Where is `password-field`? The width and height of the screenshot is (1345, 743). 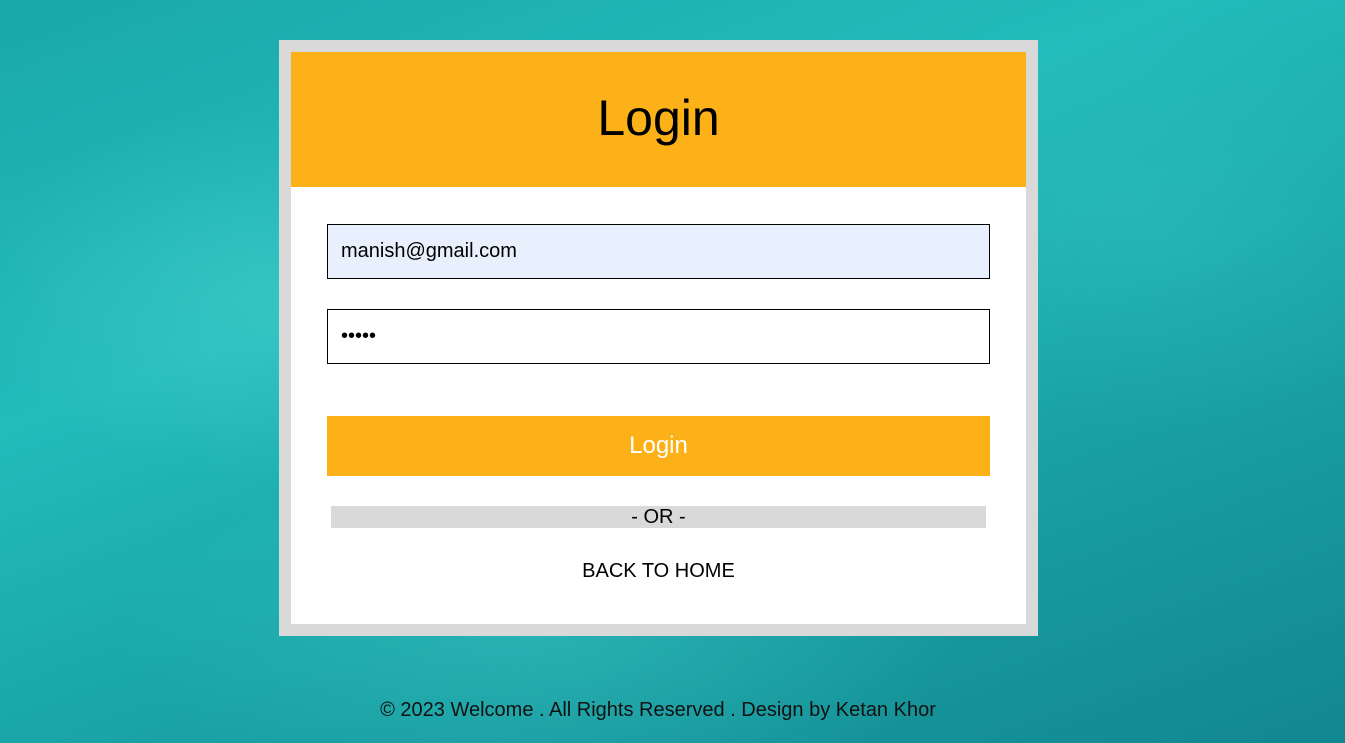 password-field is located at coordinates (658, 336).